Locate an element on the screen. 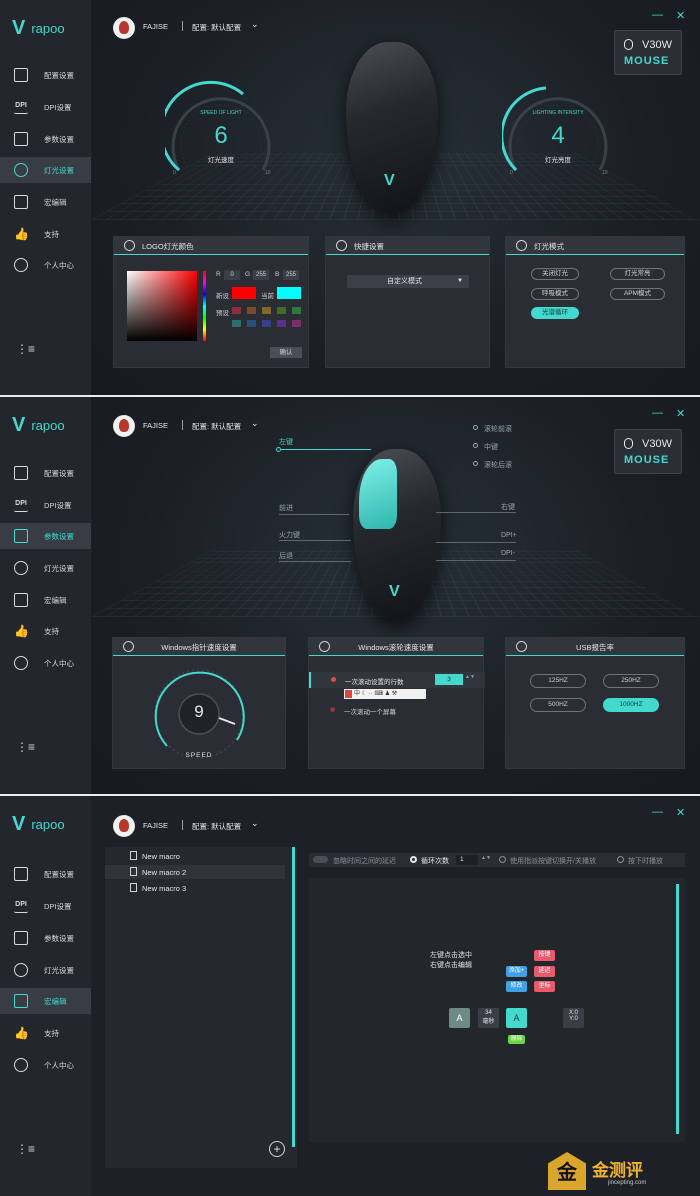 The width and height of the screenshot is (700, 1196). mode-spectrum-button: 光谱循环 is located at coordinates (555, 313).